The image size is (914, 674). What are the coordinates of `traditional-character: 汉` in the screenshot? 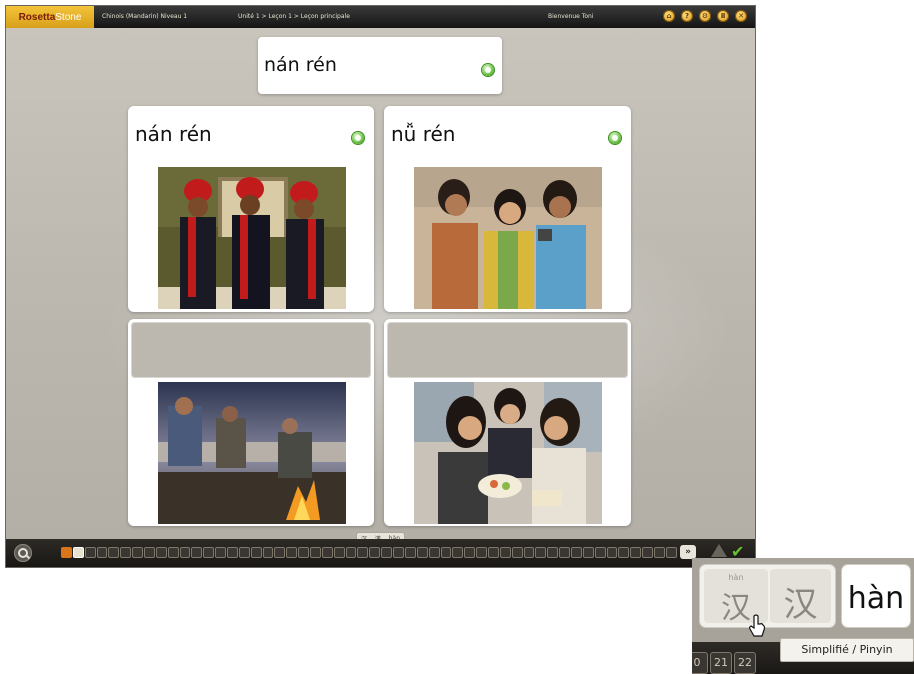 It's located at (800, 605).